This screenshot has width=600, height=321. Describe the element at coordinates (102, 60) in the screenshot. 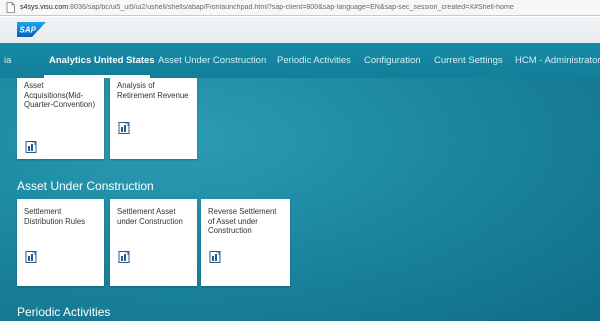

I see `tab-analytics-united-states: Analytics United States` at that location.